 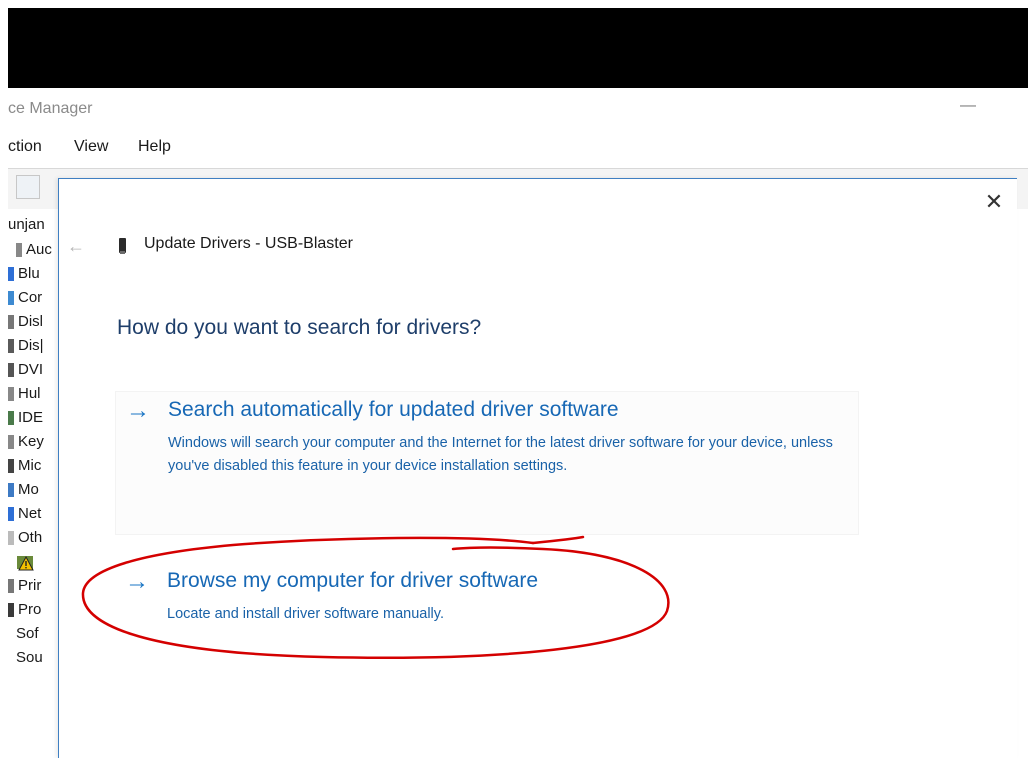 I want to click on warning-device-icon, so click(x=25, y=563).